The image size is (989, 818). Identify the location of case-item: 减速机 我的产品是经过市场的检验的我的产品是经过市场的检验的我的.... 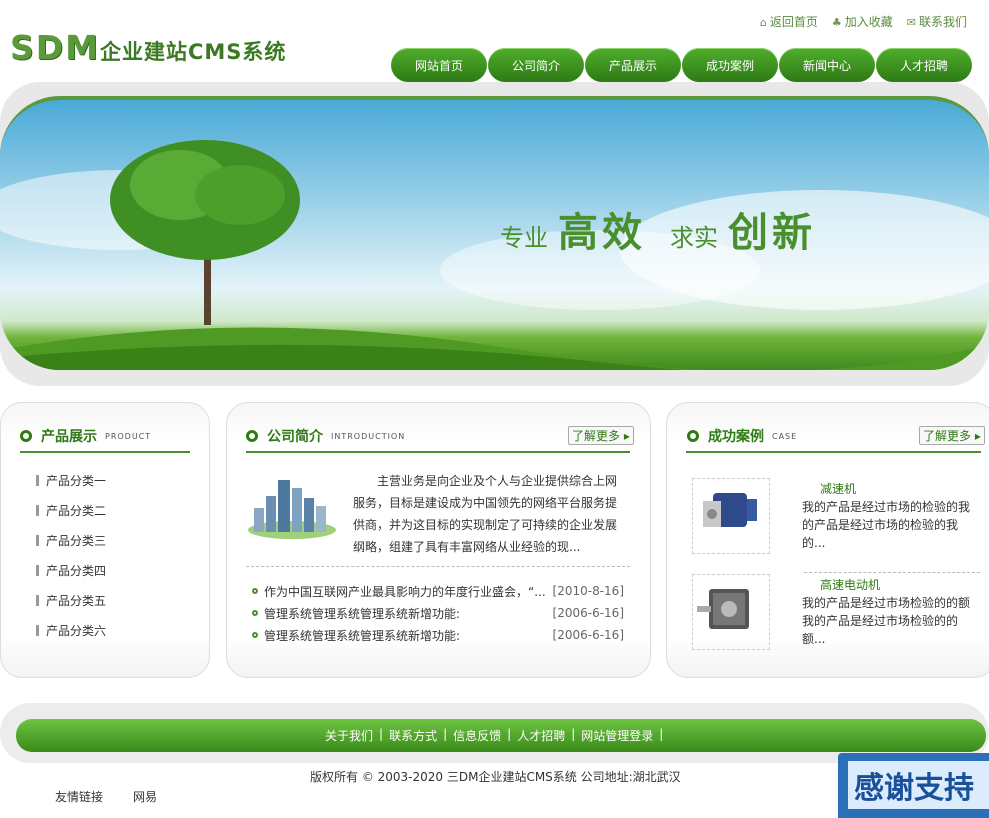
(837, 518).